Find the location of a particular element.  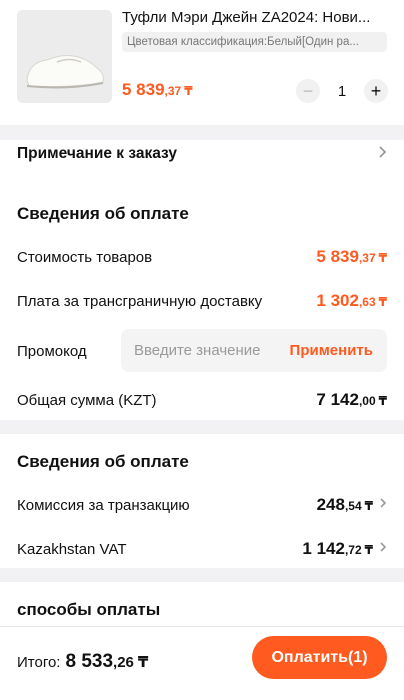

price-integer: 1 302 is located at coordinates (337, 300).